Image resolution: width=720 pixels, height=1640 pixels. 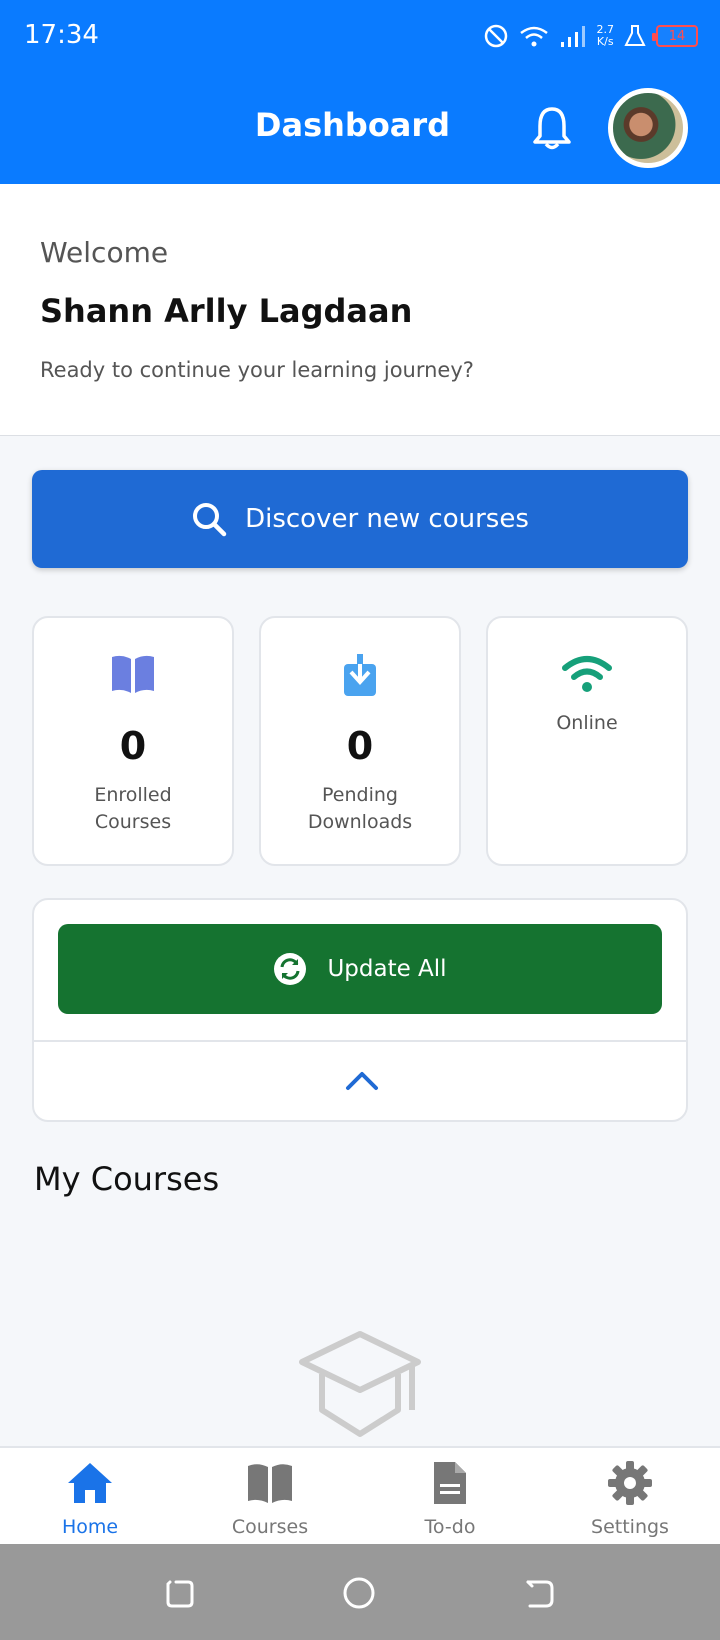 I want to click on recent-apps-button, so click(x=179, y=1595).